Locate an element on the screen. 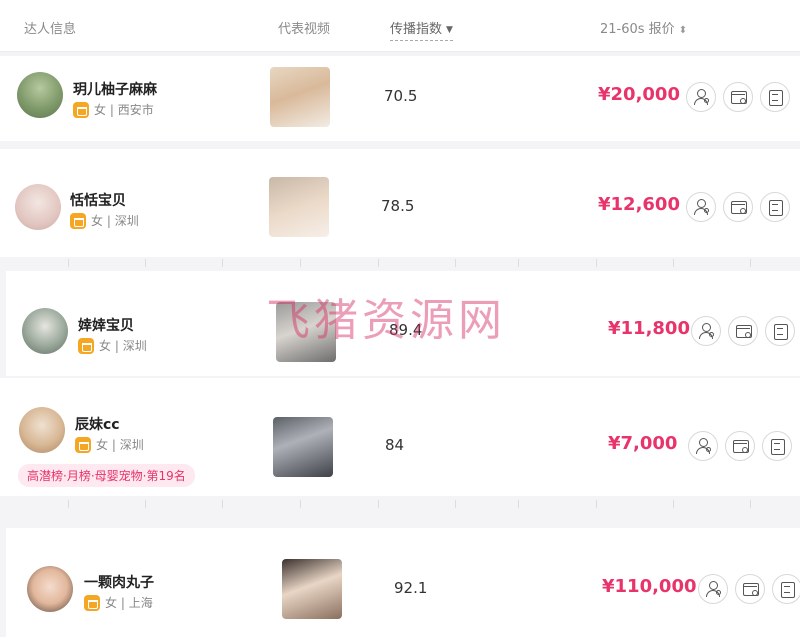 The width and height of the screenshot is (800, 637). price-value: ¥12,600 is located at coordinates (639, 204).